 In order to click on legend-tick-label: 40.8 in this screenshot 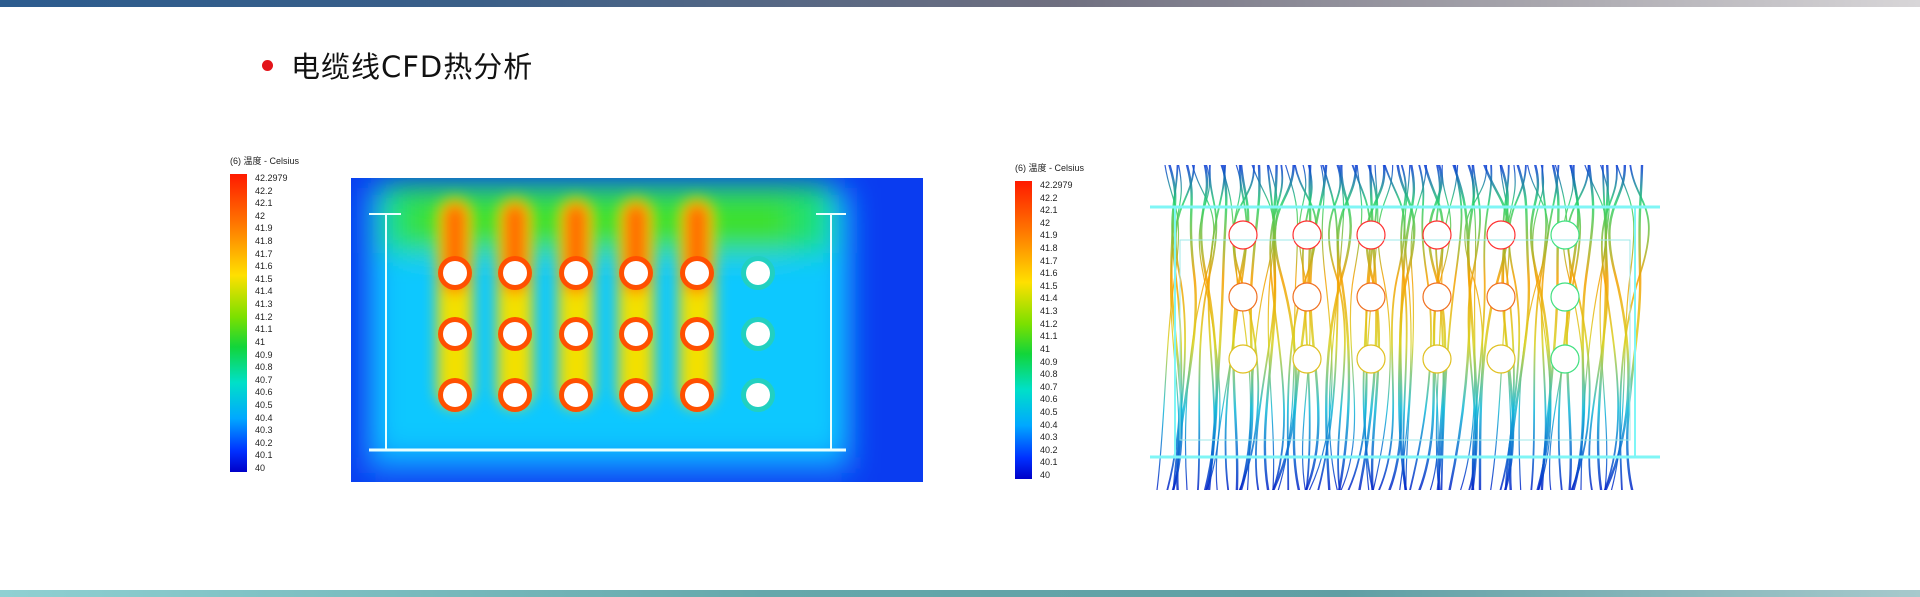, I will do `click(1049, 374)`.